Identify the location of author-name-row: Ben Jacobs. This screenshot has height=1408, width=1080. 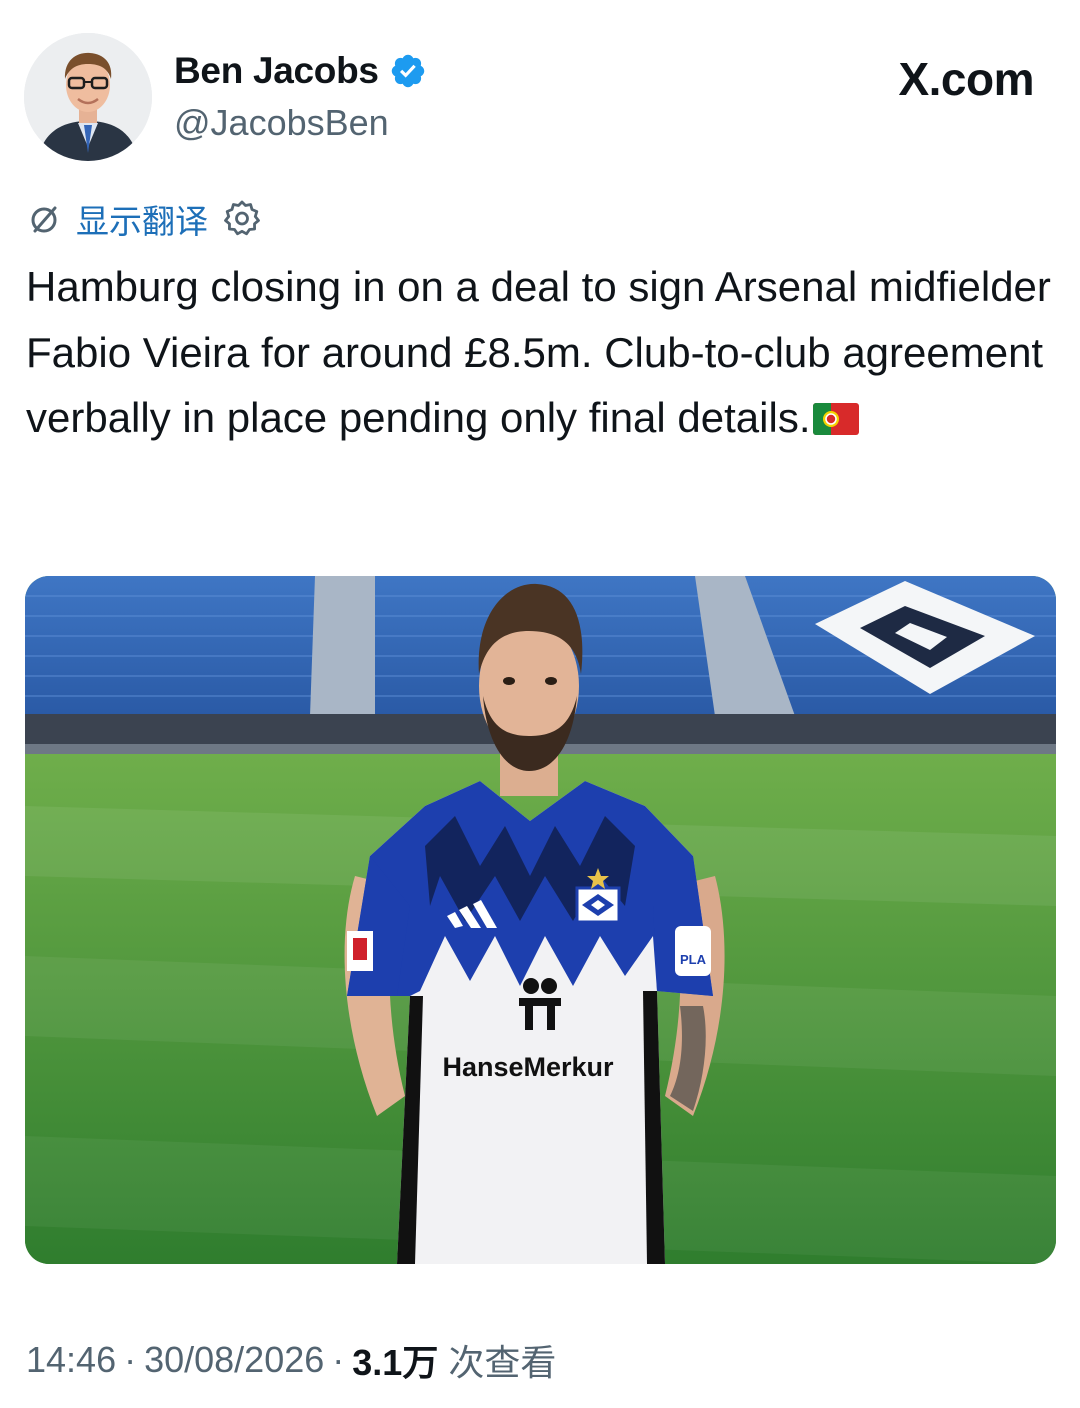
(300, 71).